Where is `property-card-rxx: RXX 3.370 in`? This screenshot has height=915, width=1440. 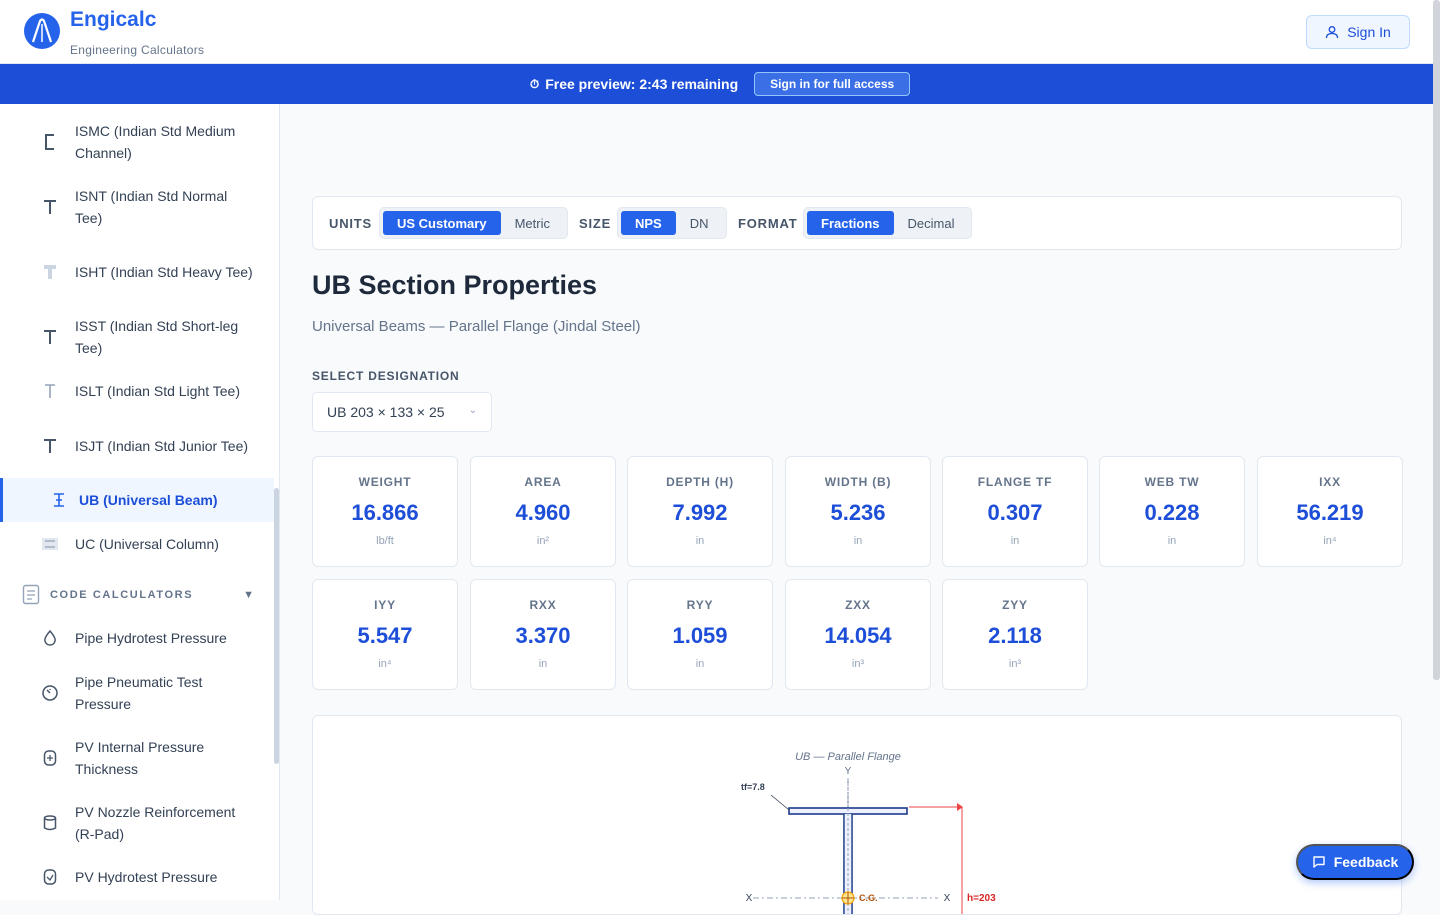
property-card-rxx: RXX 3.370 in is located at coordinates (543, 634).